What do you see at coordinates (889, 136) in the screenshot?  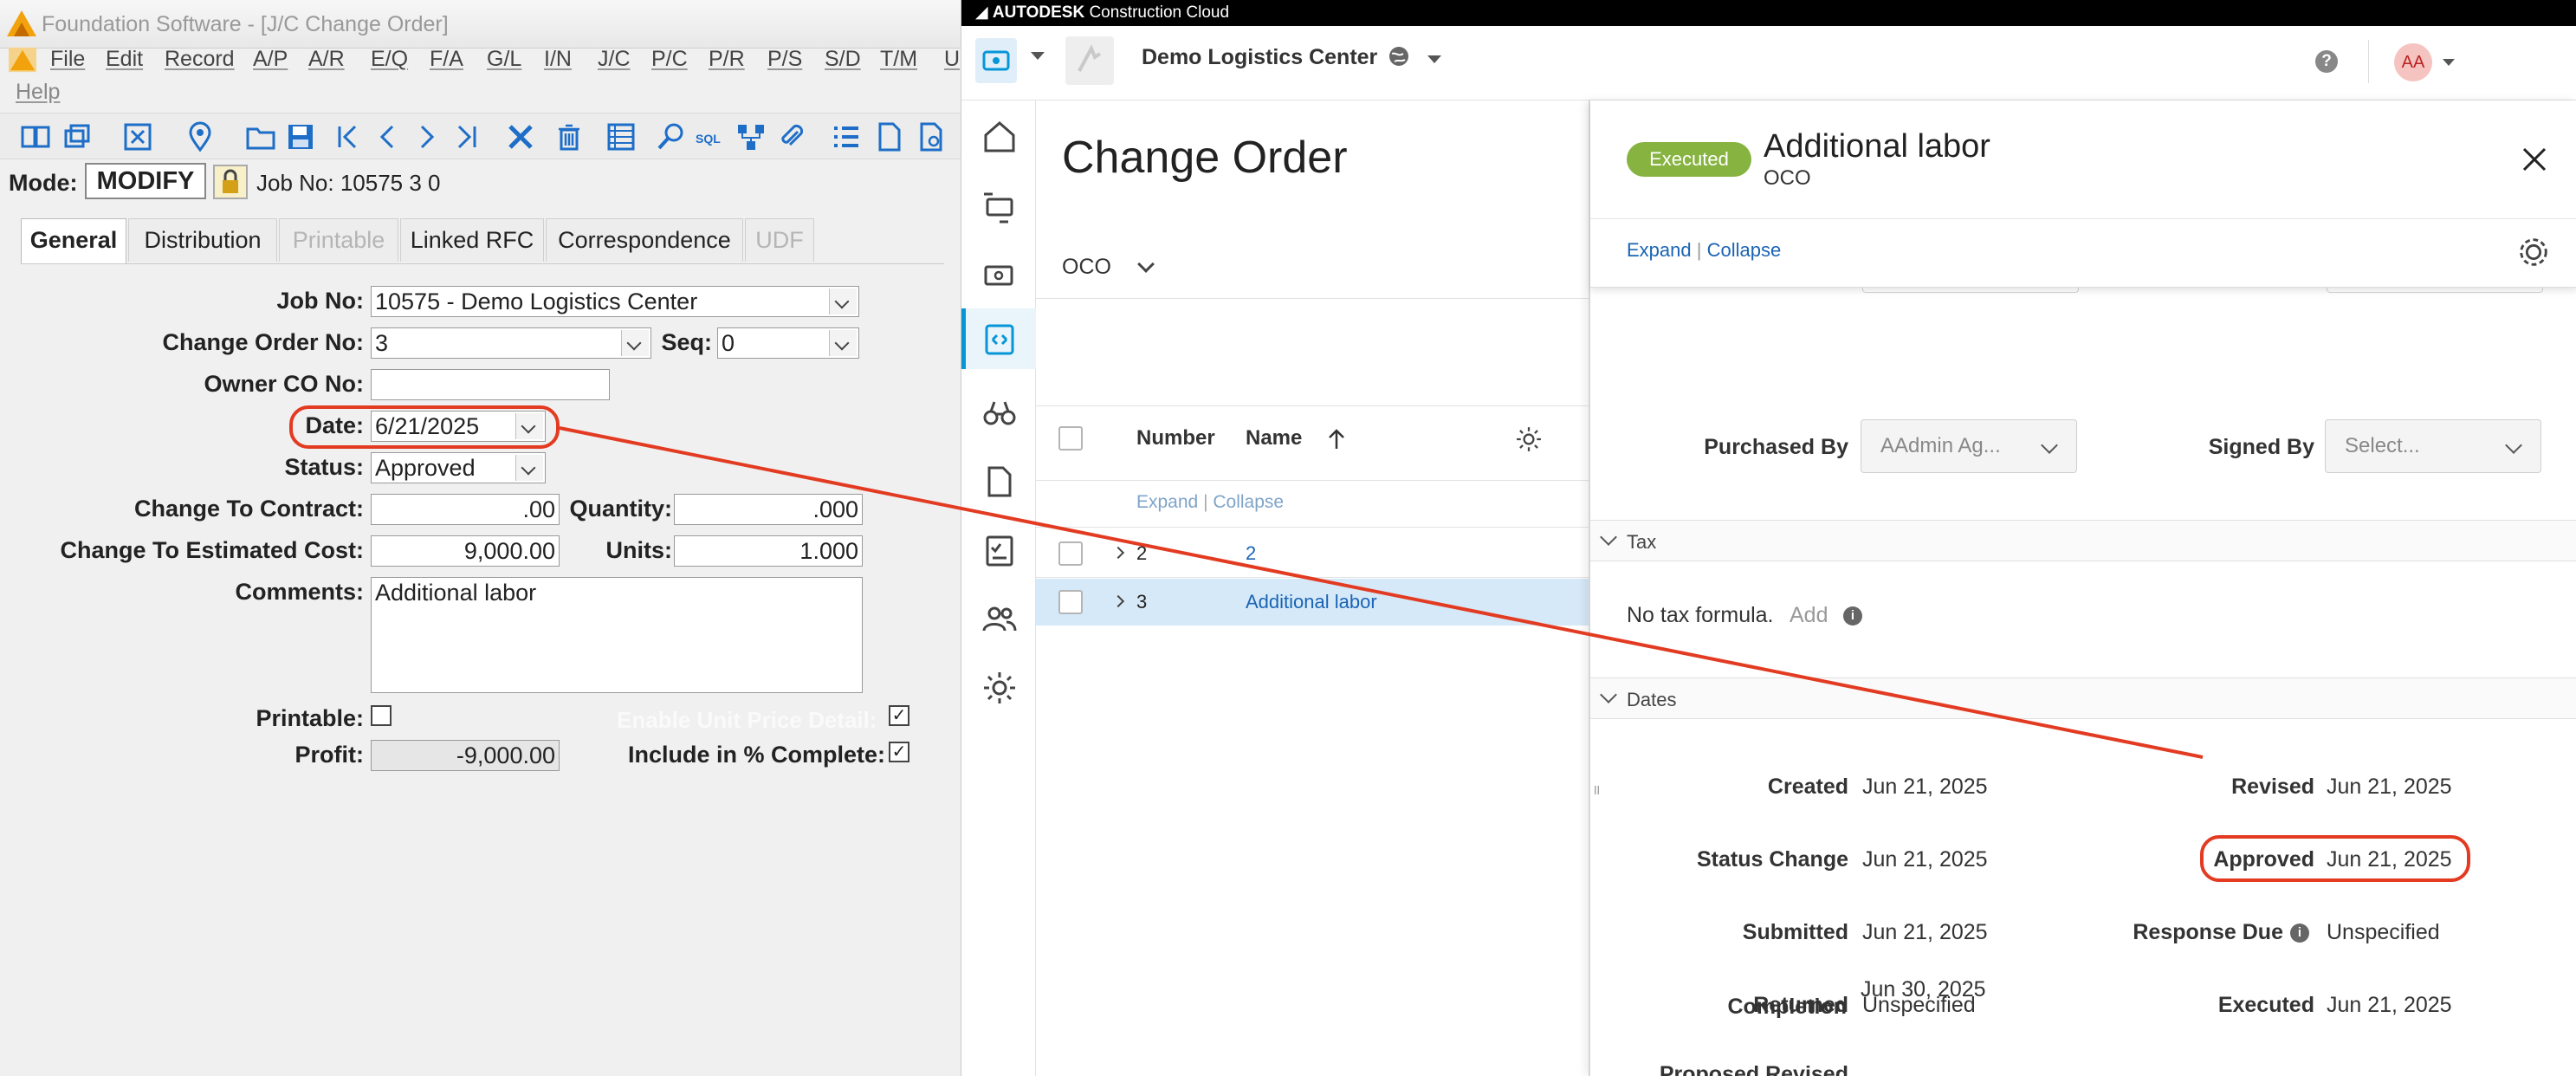 I see `document-icon` at bounding box center [889, 136].